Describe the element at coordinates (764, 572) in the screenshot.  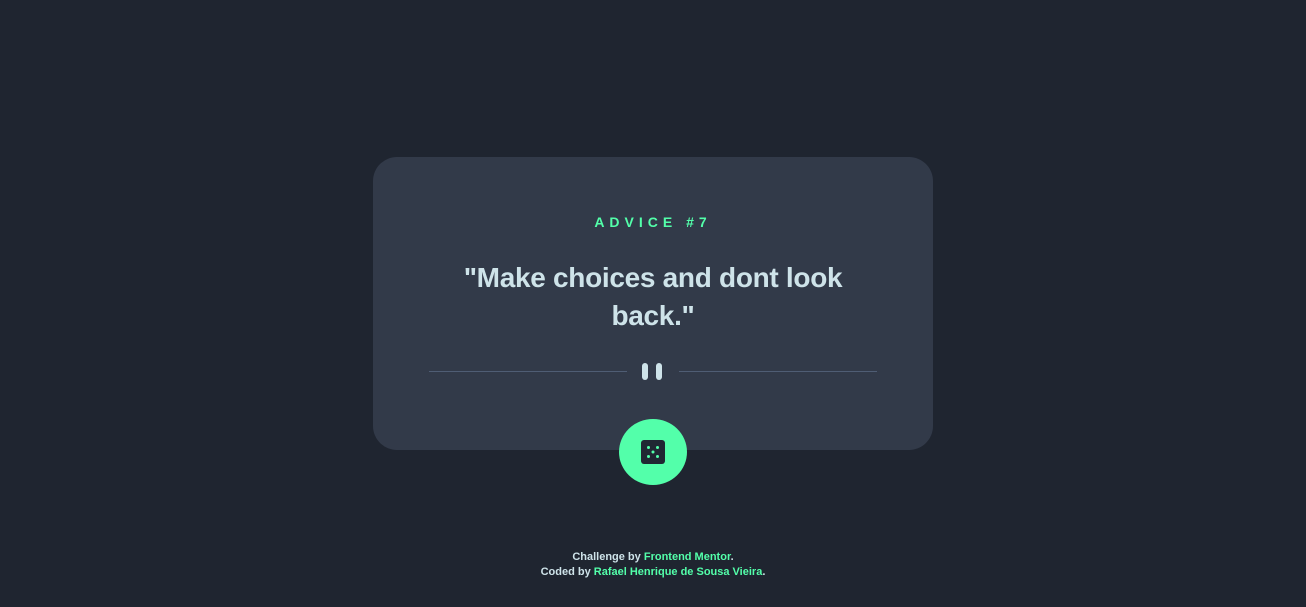
I see `attribution-coded-suffix: .` at that location.